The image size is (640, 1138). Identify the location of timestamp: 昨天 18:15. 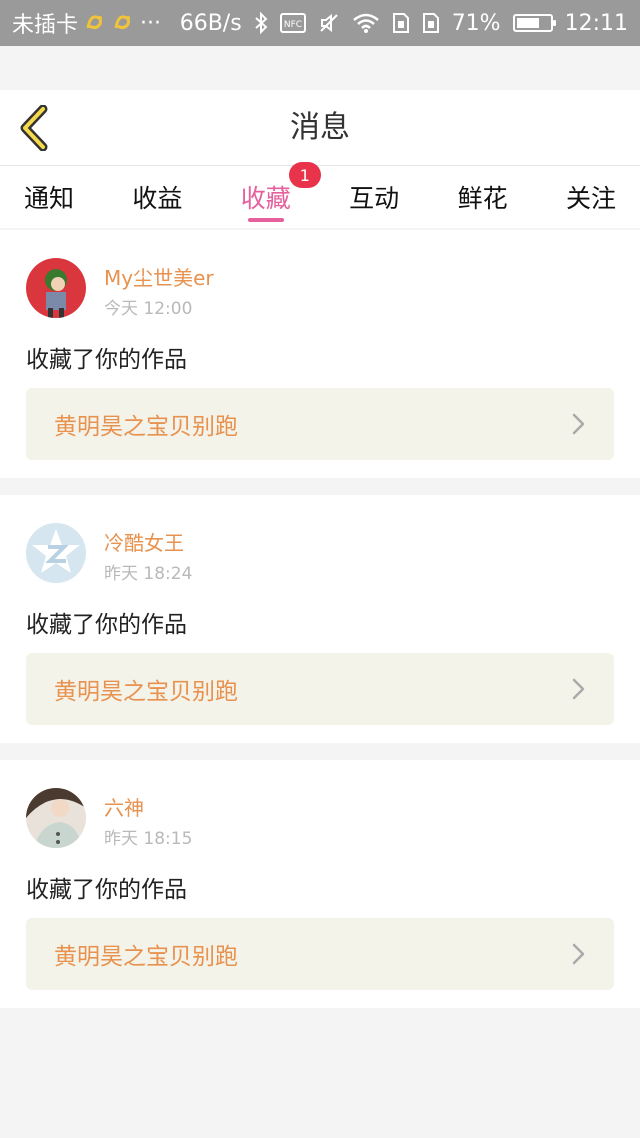
(148, 839).